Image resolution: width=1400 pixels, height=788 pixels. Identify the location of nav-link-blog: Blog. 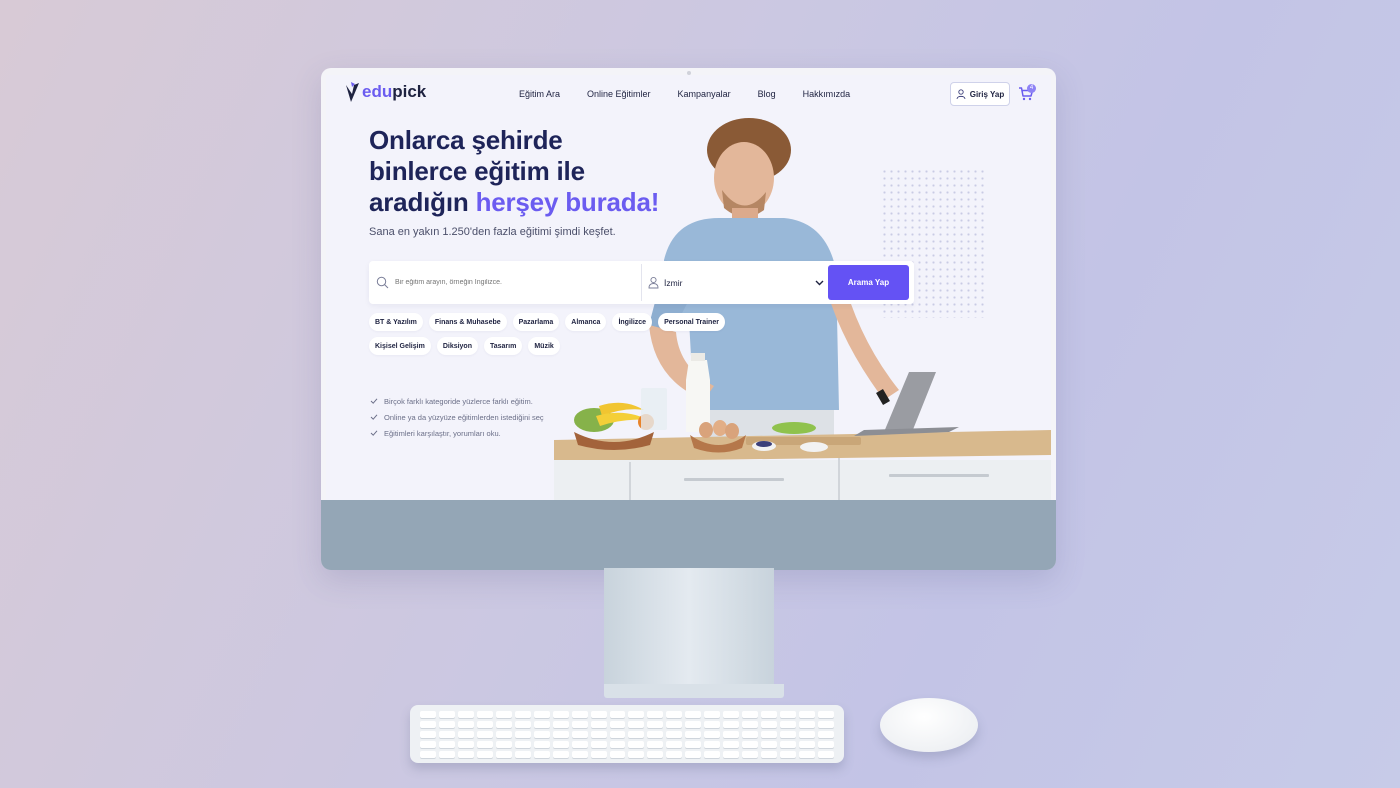
(767, 94).